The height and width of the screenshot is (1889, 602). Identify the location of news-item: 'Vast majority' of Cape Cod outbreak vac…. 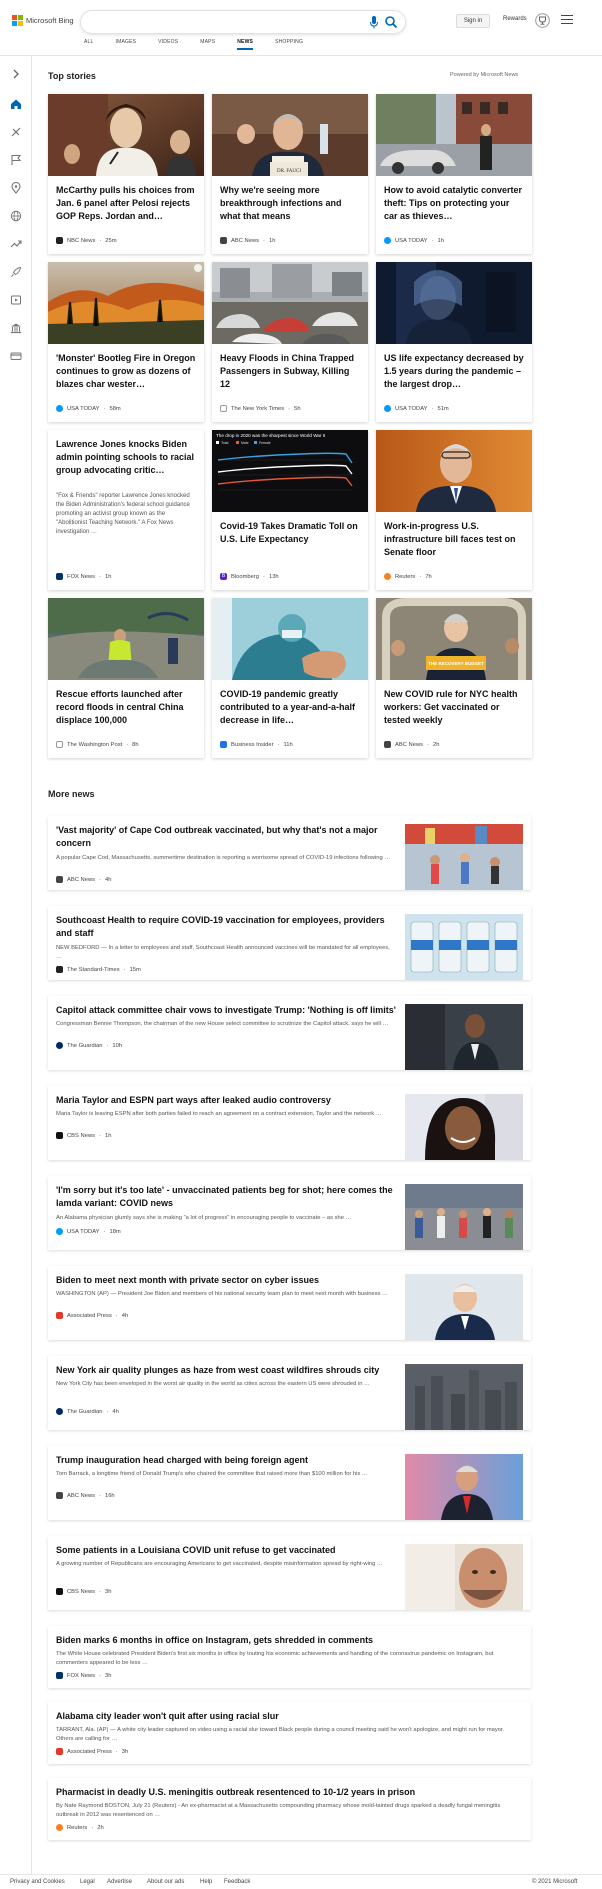
(289, 853).